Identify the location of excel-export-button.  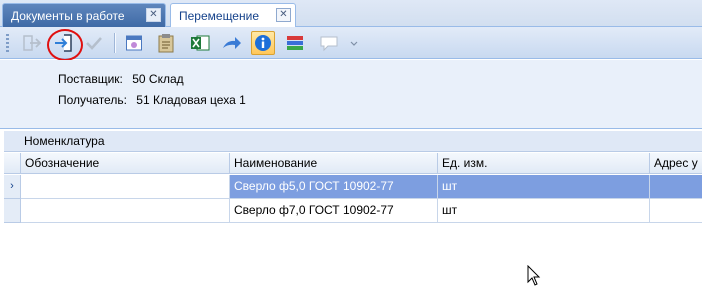
(200, 43).